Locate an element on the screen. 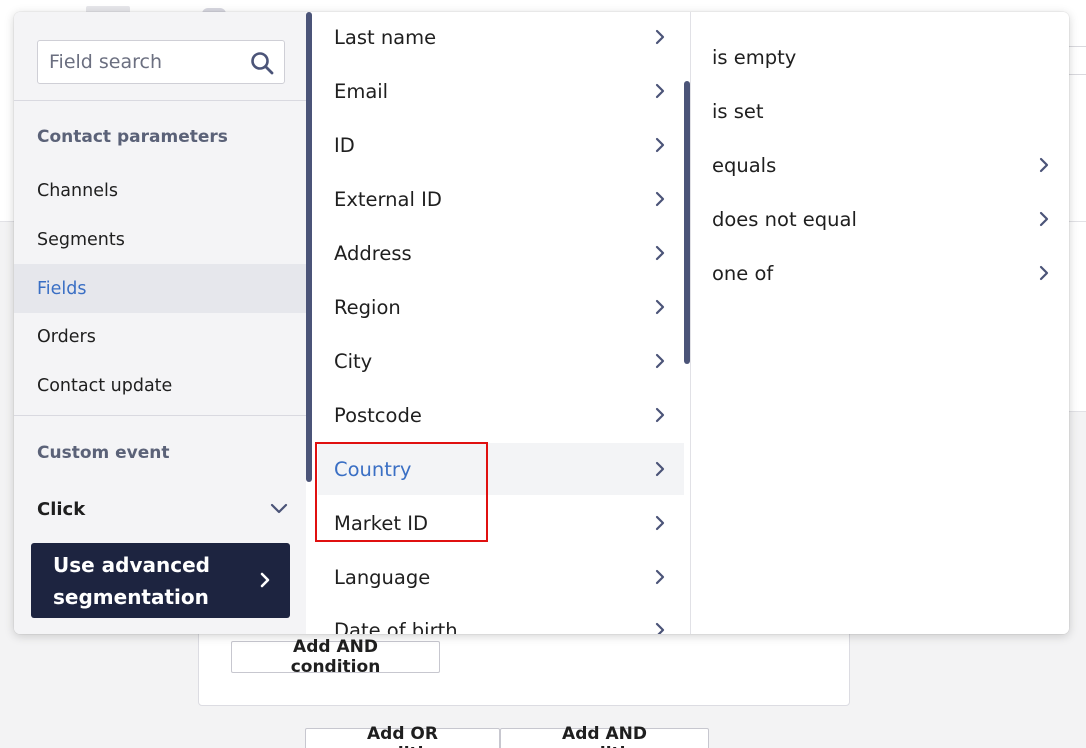 Image resolution: width=1086 pixels, height=748 pixels. operator-label: equals is located at coordinates (744, 165).